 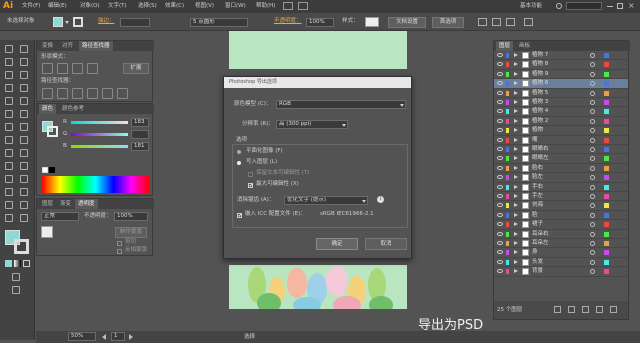 What do you see at coordinates (559, 6) in the screenshot?
I see `search-icon` at bounding box center [559, 6].